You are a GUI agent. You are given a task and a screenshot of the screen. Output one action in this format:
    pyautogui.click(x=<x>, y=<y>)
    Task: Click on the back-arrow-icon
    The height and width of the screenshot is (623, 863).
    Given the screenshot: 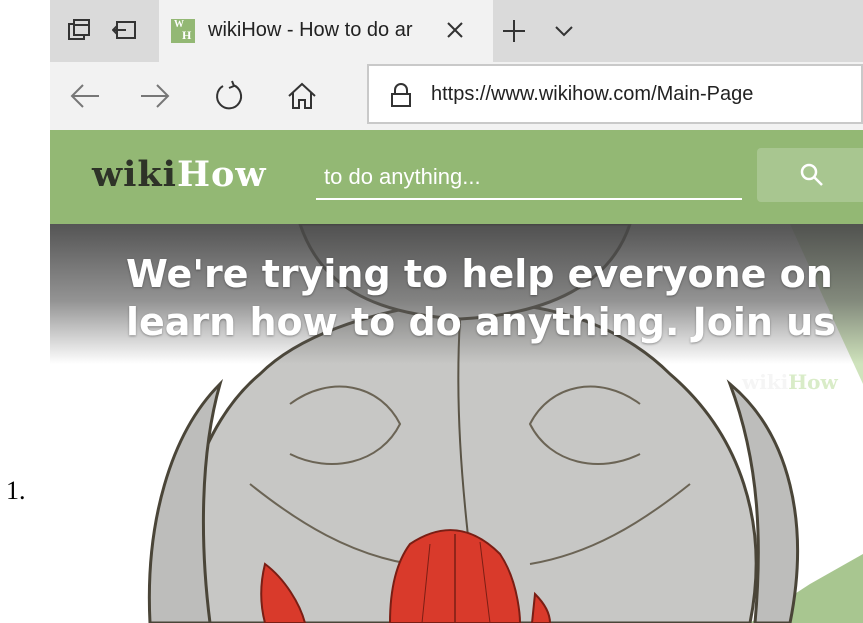 What is the action you would take?
    pyautogui.click(x=85, y=96)
    